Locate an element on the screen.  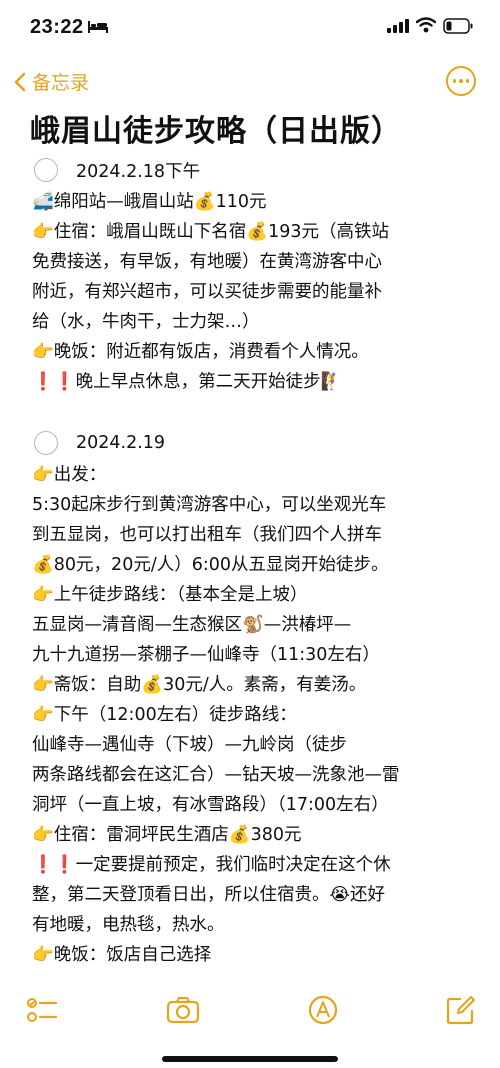
note-line: 附近，有郑兴超市，可以买徒步需要的能量补 is located at coordinates (207, 292).